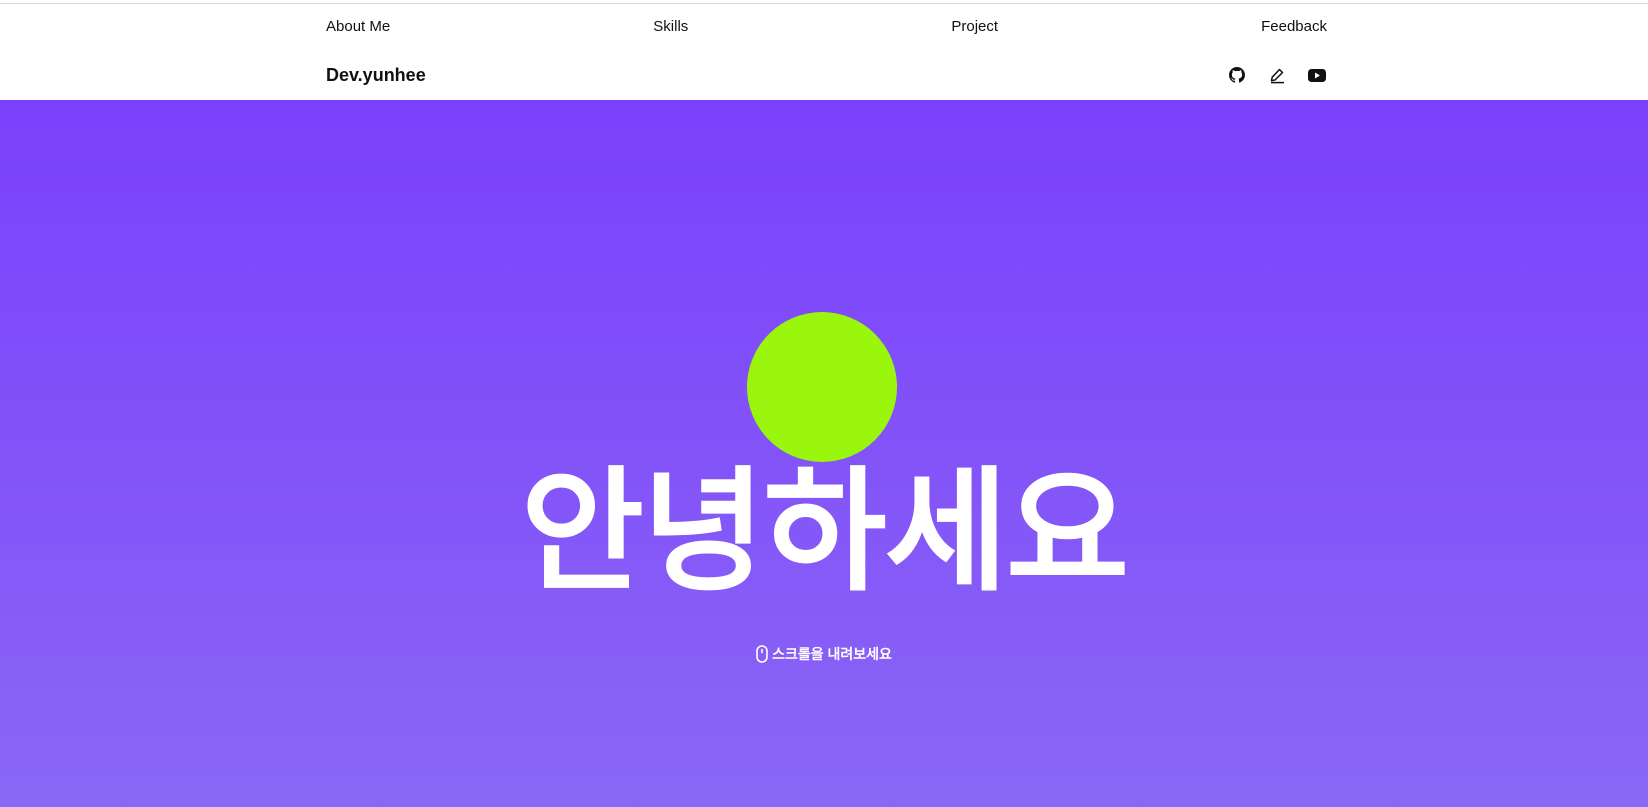  Describe the element at coordinates (822, 387) in the screenshot. I see `hero-circle` at that location.